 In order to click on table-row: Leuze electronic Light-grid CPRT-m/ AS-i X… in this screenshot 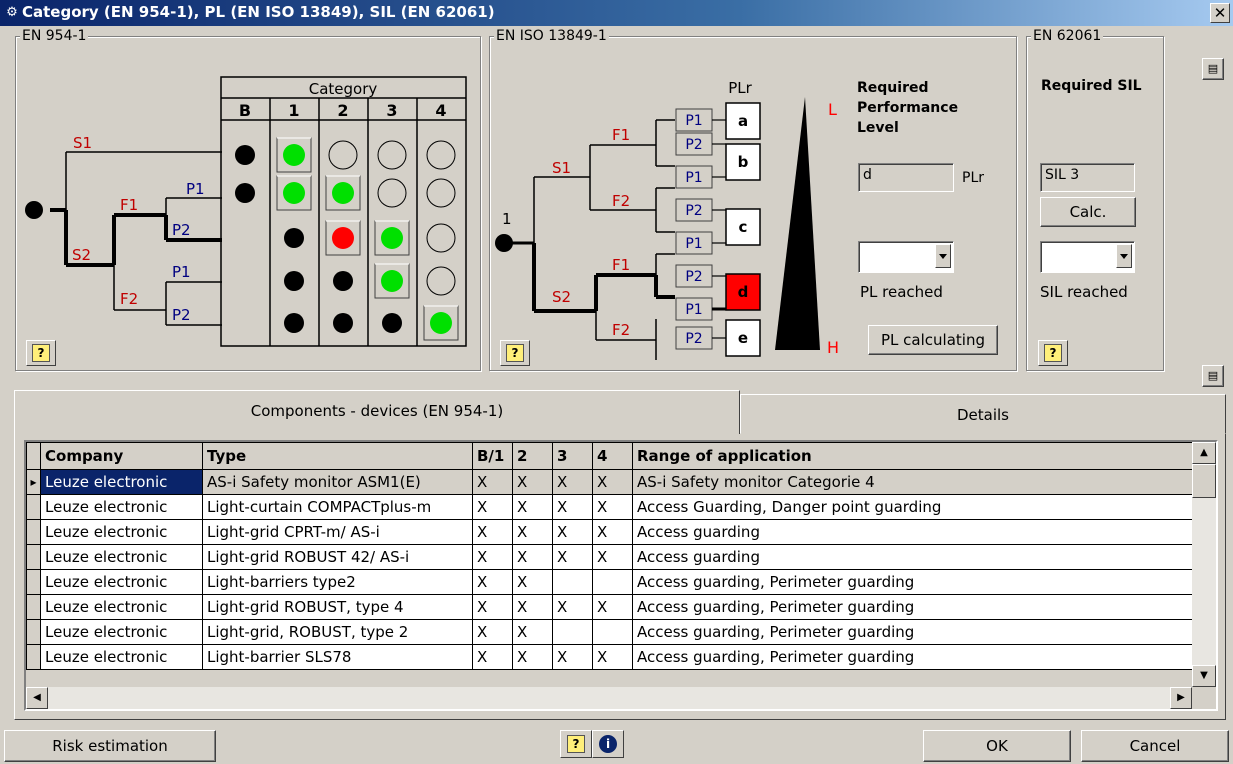, I will do `click(609, 532)`.